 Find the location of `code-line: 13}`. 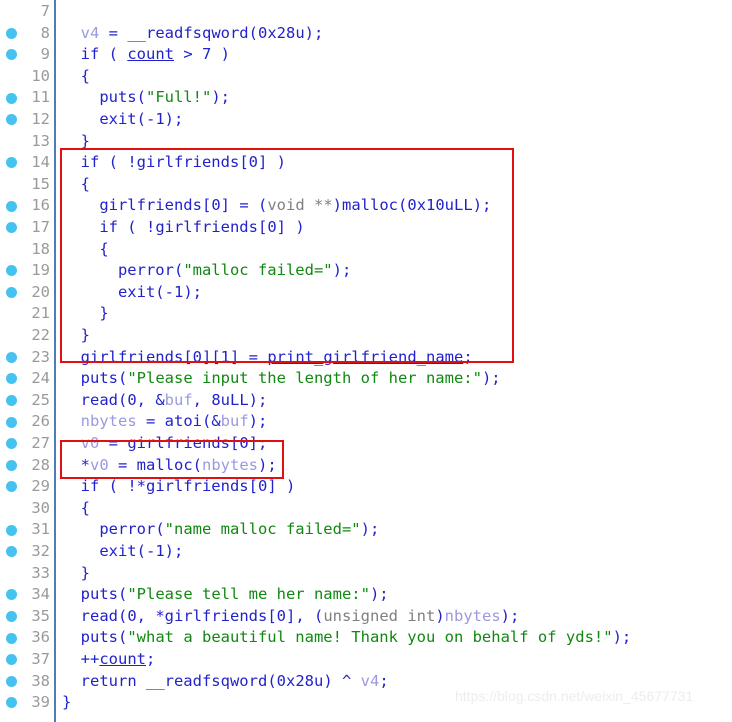

code-line: 13} is located at coordinates (366, 142).